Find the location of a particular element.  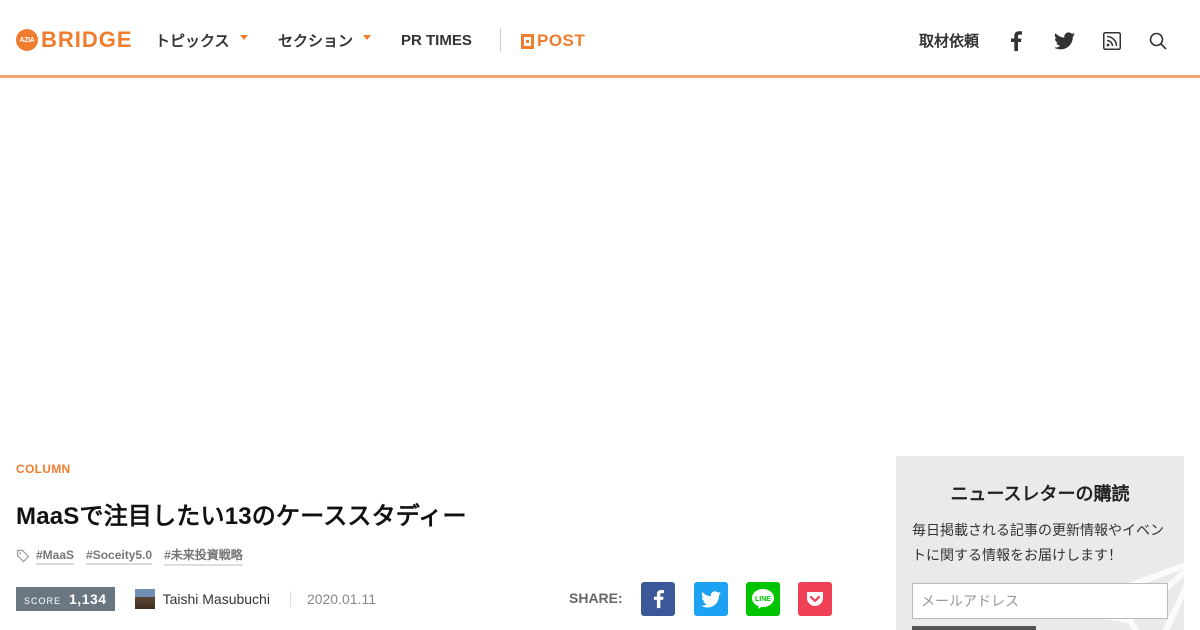

request-coverage-link: 取材依頼 is located at coordinates (949, 40).